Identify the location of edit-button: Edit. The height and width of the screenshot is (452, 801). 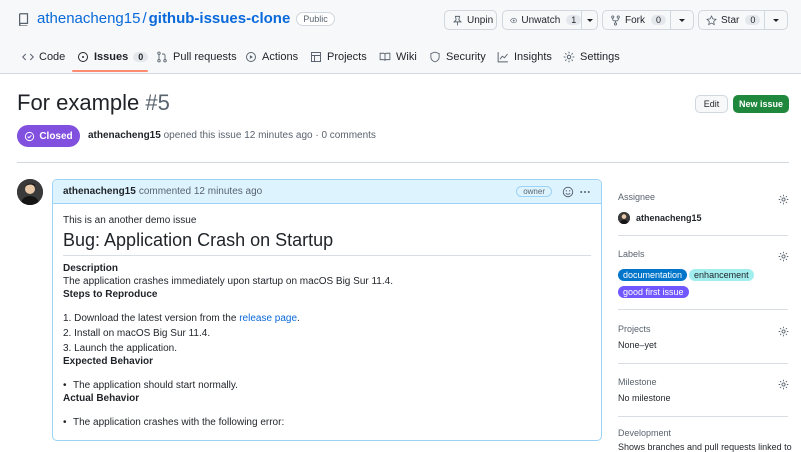
(711, 104).